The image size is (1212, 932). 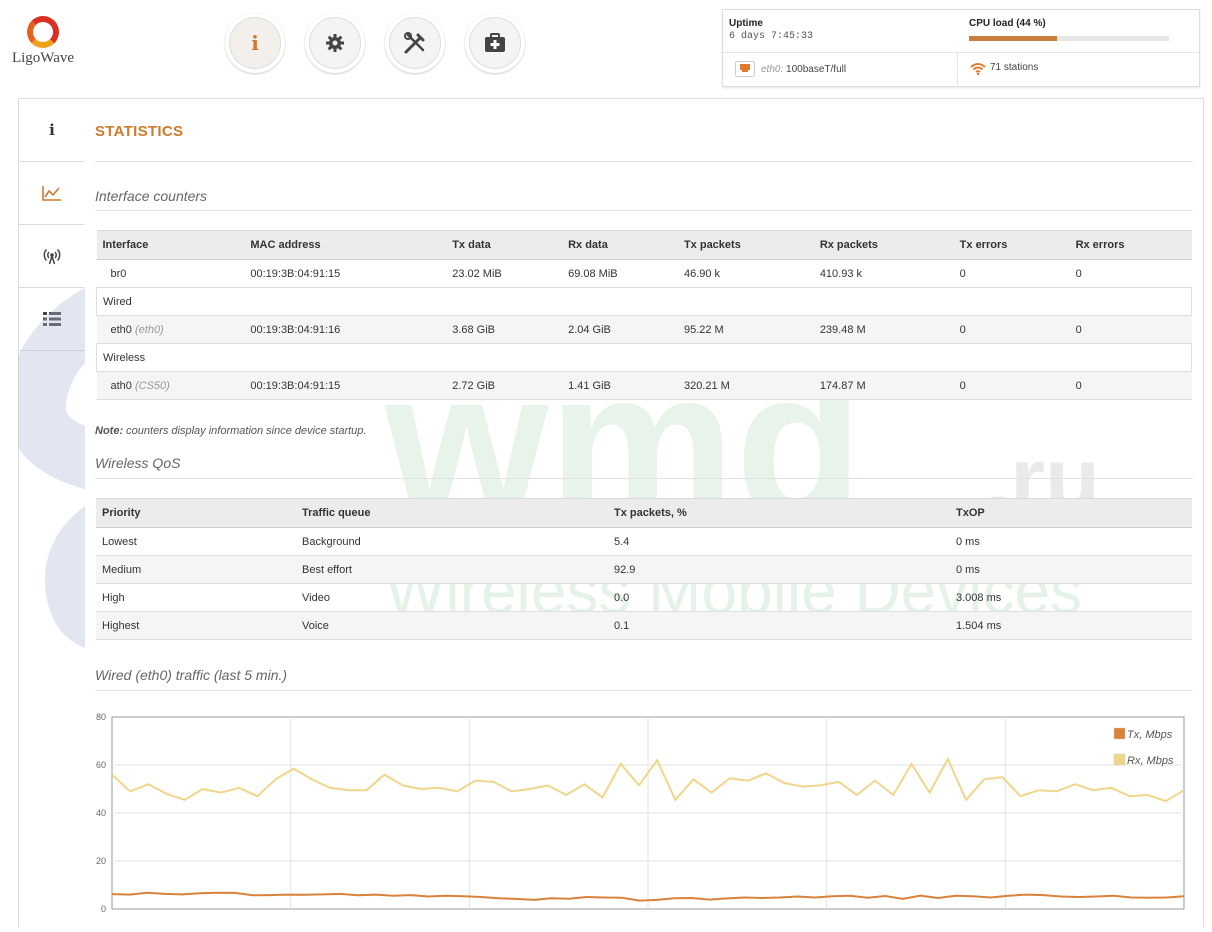 What do you see at coordinates (1130, 245) in the screenshot?
I see `column-header: Rx errors` at bounding box center [1130, 245].